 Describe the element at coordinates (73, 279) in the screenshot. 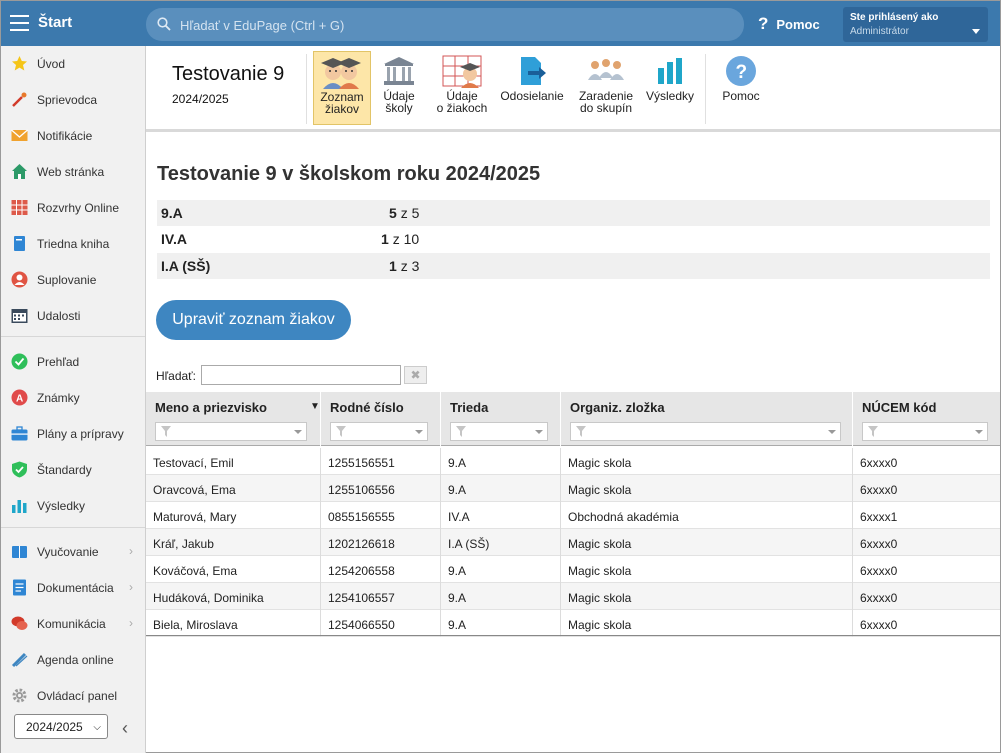

I see `sidebar-item-suplovanie: Suplovanie` at that location.